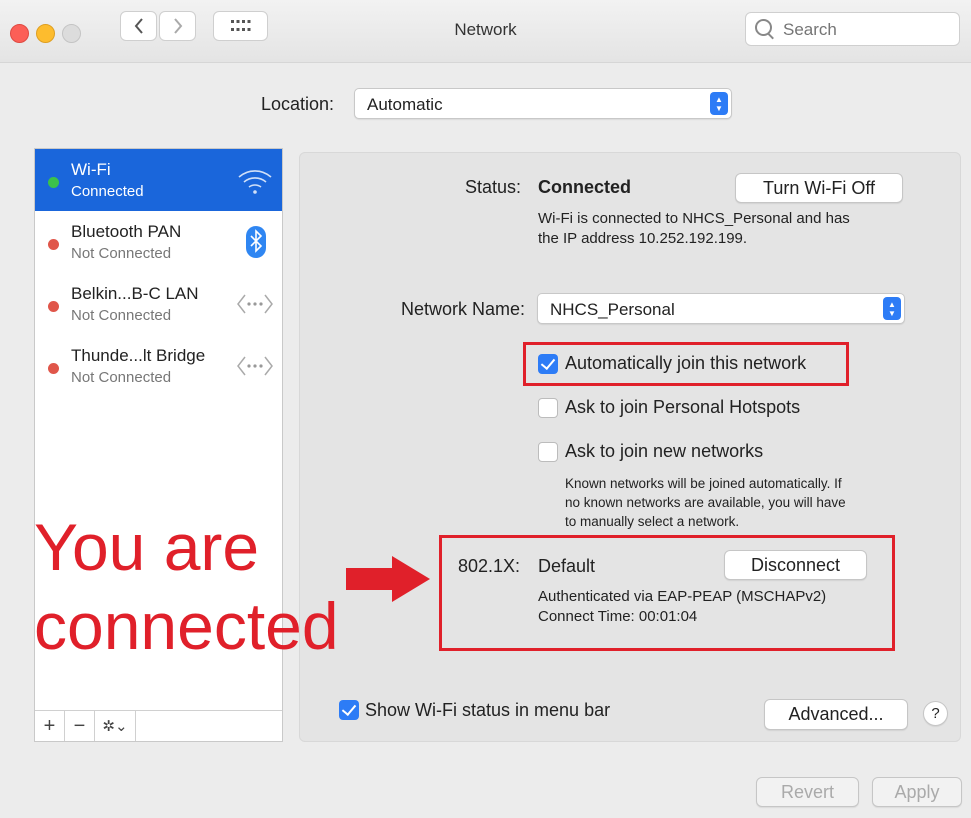  Describe the element at coordinates (548, 452) in the screenshot. I see `new-networks-checkbox` at that location.